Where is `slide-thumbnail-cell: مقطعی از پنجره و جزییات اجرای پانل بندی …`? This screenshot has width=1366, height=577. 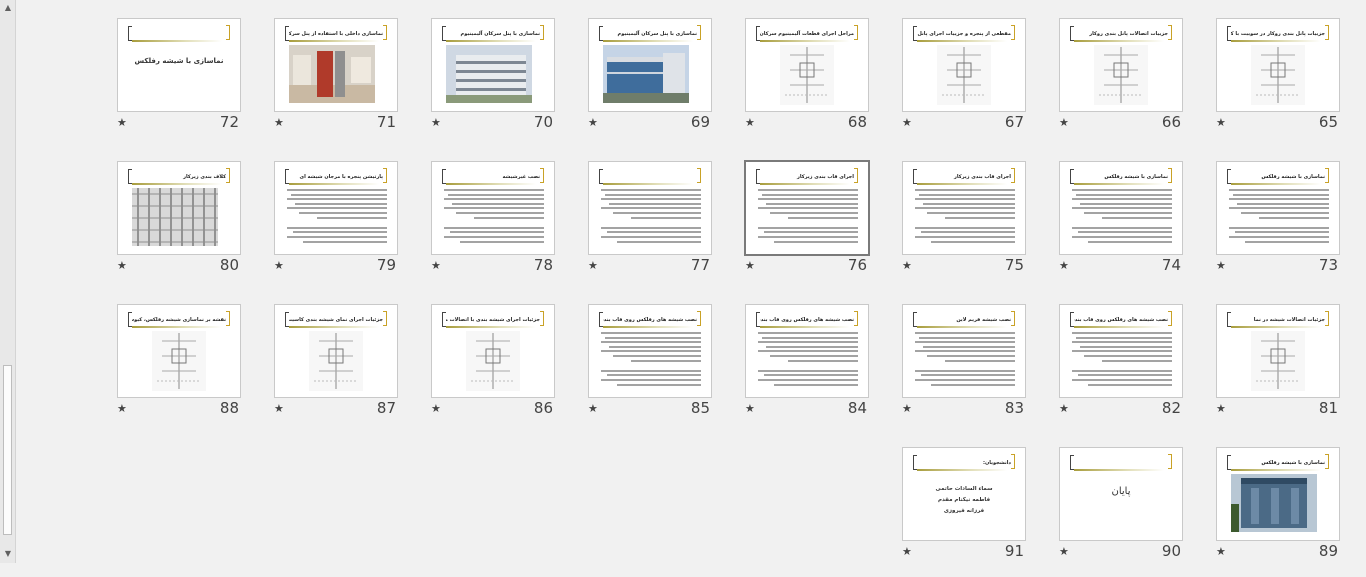
slide-thumbnail-cell: مقطعی از پنجره و جزییات اجرای پانل بندی … is located at coordinates (964, 83).